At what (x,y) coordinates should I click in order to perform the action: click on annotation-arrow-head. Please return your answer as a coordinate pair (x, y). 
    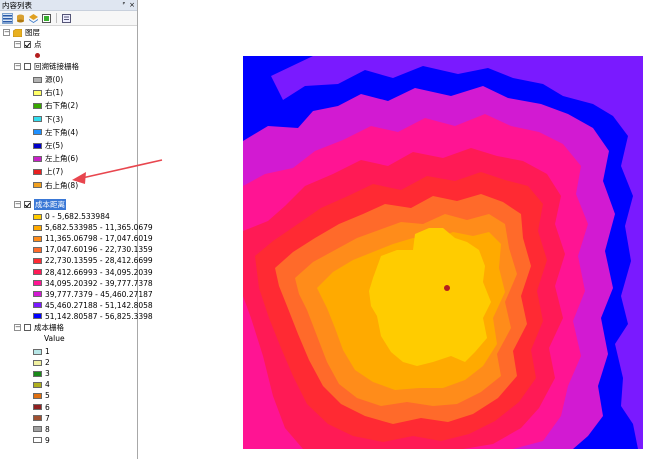
    Looking at the image, I should click on (79, 178).